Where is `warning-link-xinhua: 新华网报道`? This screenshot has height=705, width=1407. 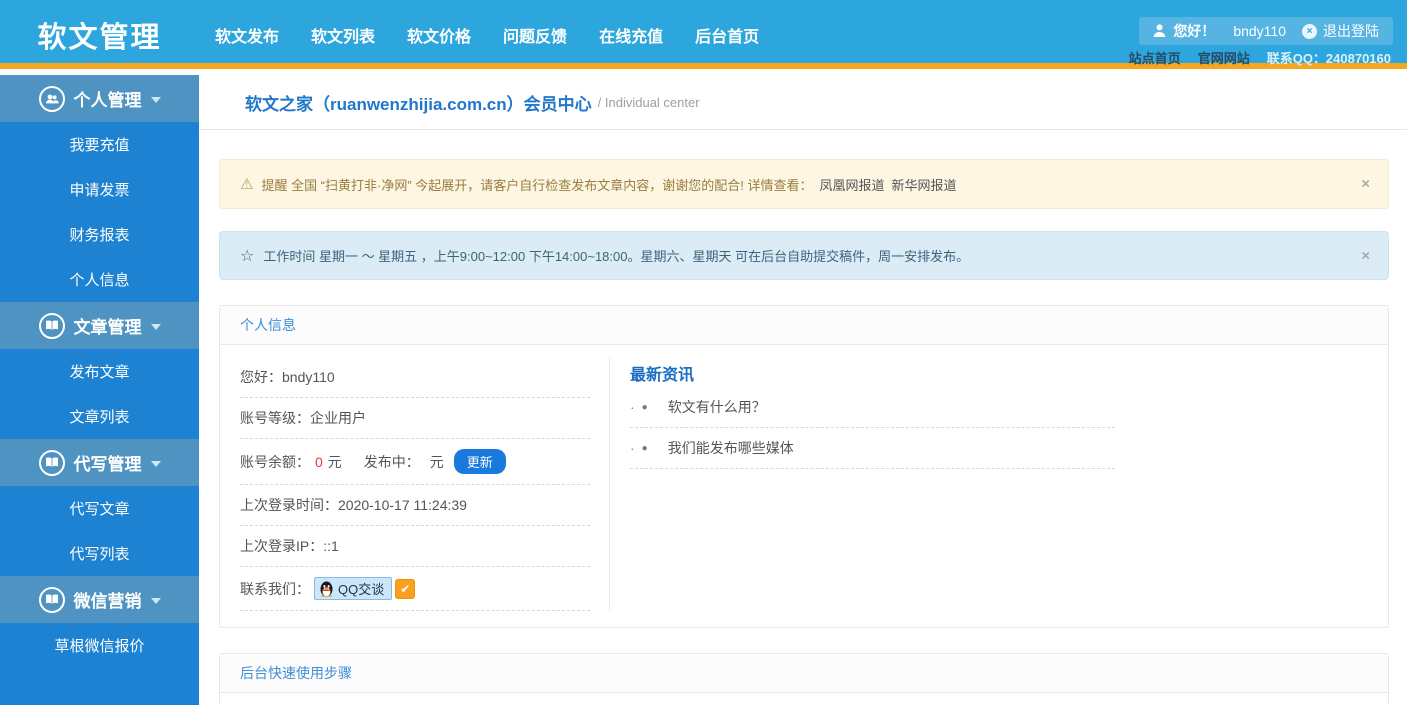 warning-link-xinhua: 新华网报道 is located at coordinates (924, 184).